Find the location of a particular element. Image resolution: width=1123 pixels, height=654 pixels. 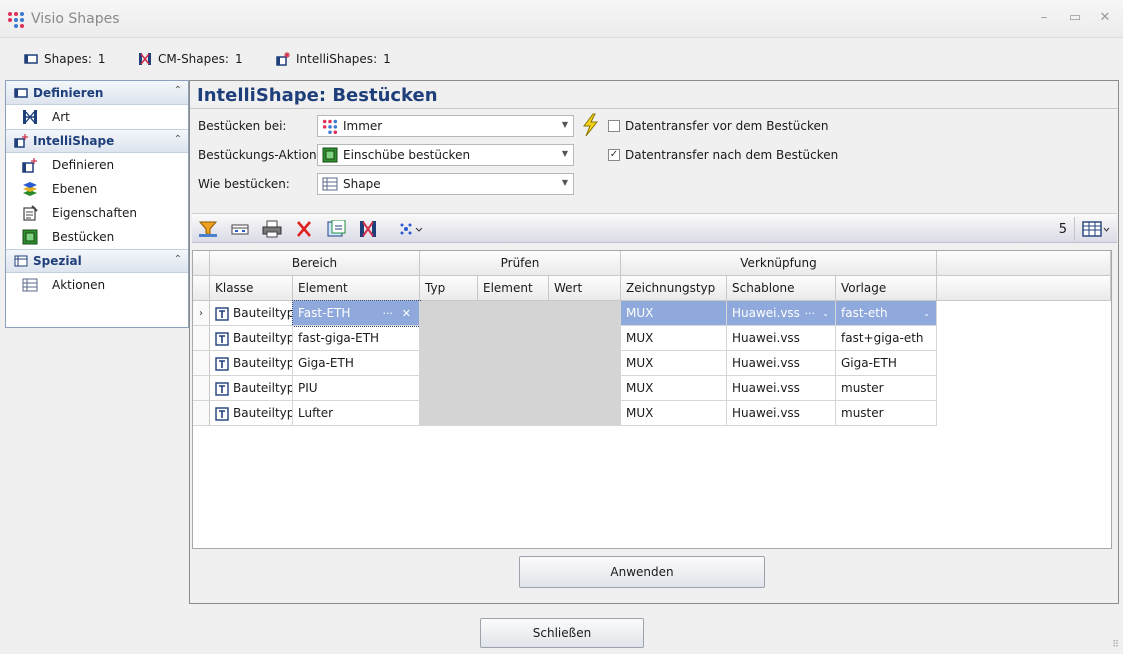

export-icon is located at coordinates (336, 229).